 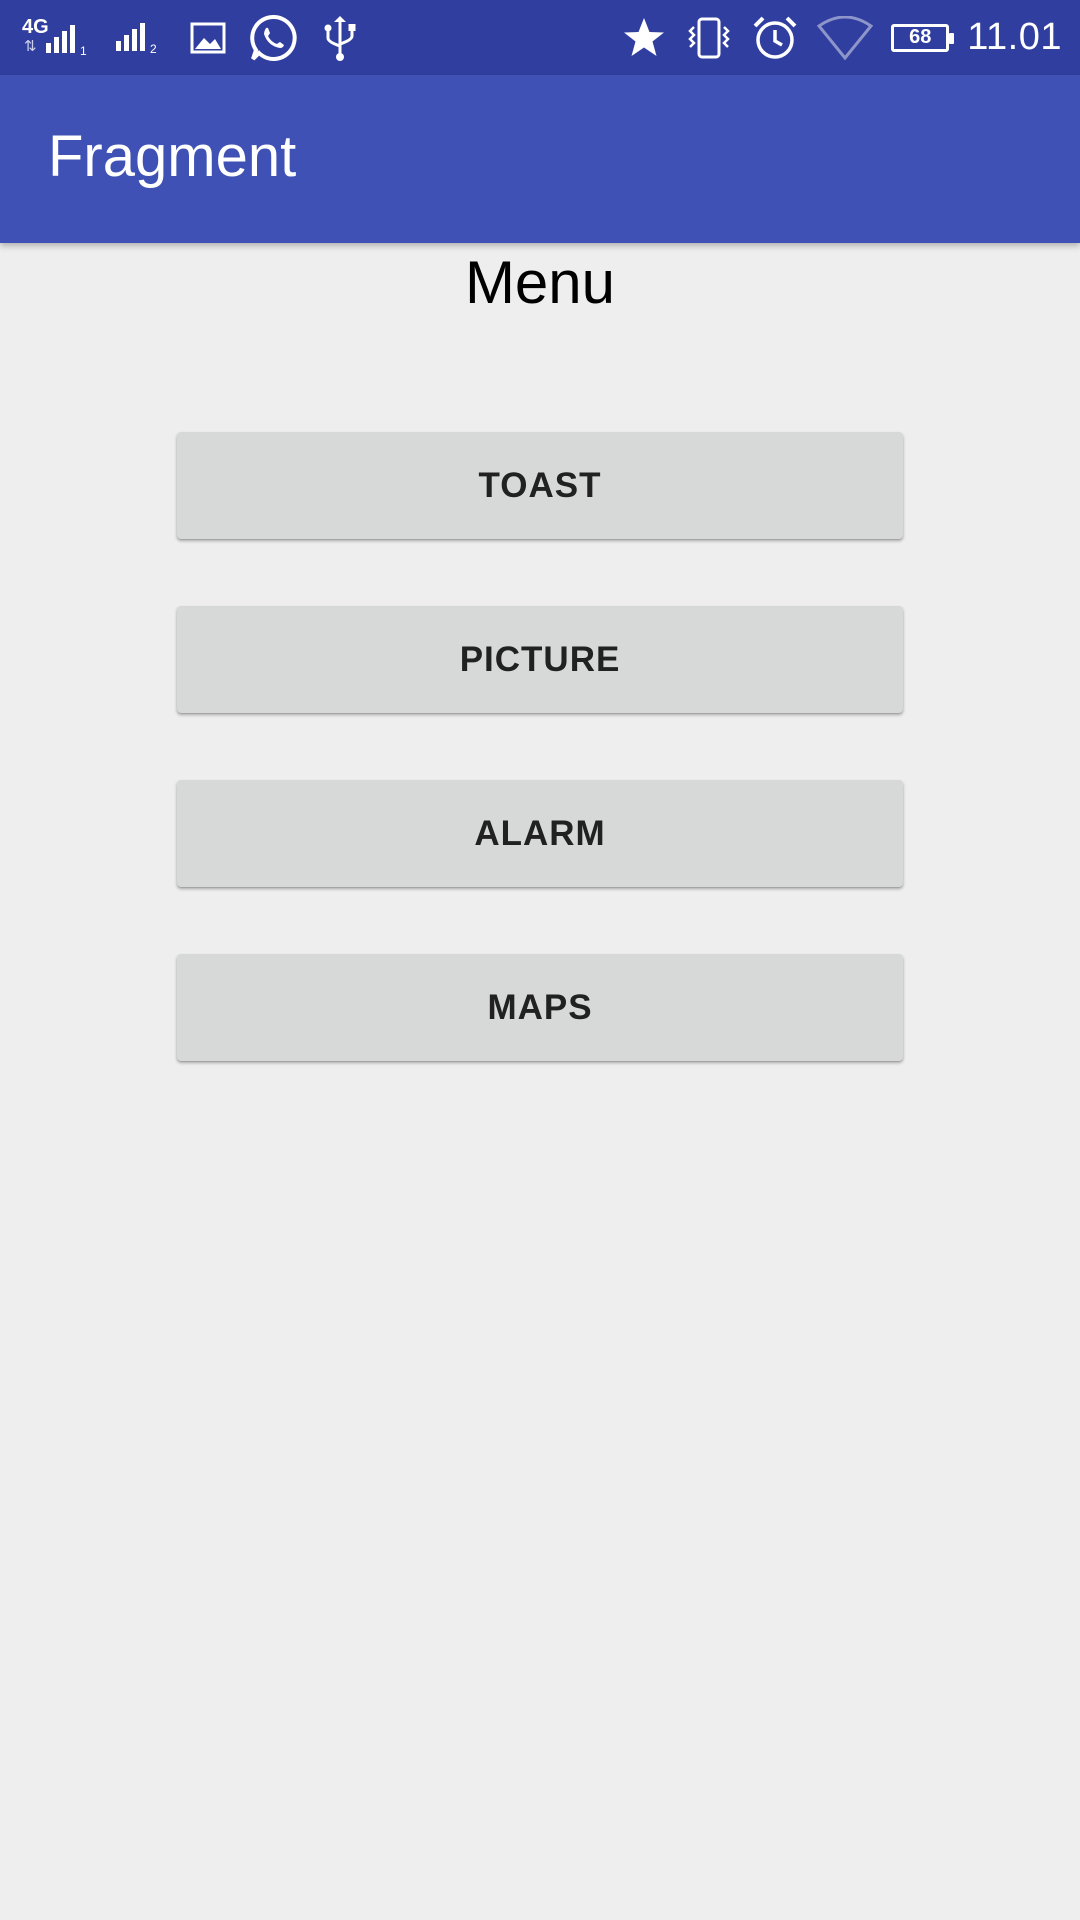 What do you see at coordinates (540, 1007) in the screenshot?
I see `maps-button: MAPS` at bounding box center [540, 1007].